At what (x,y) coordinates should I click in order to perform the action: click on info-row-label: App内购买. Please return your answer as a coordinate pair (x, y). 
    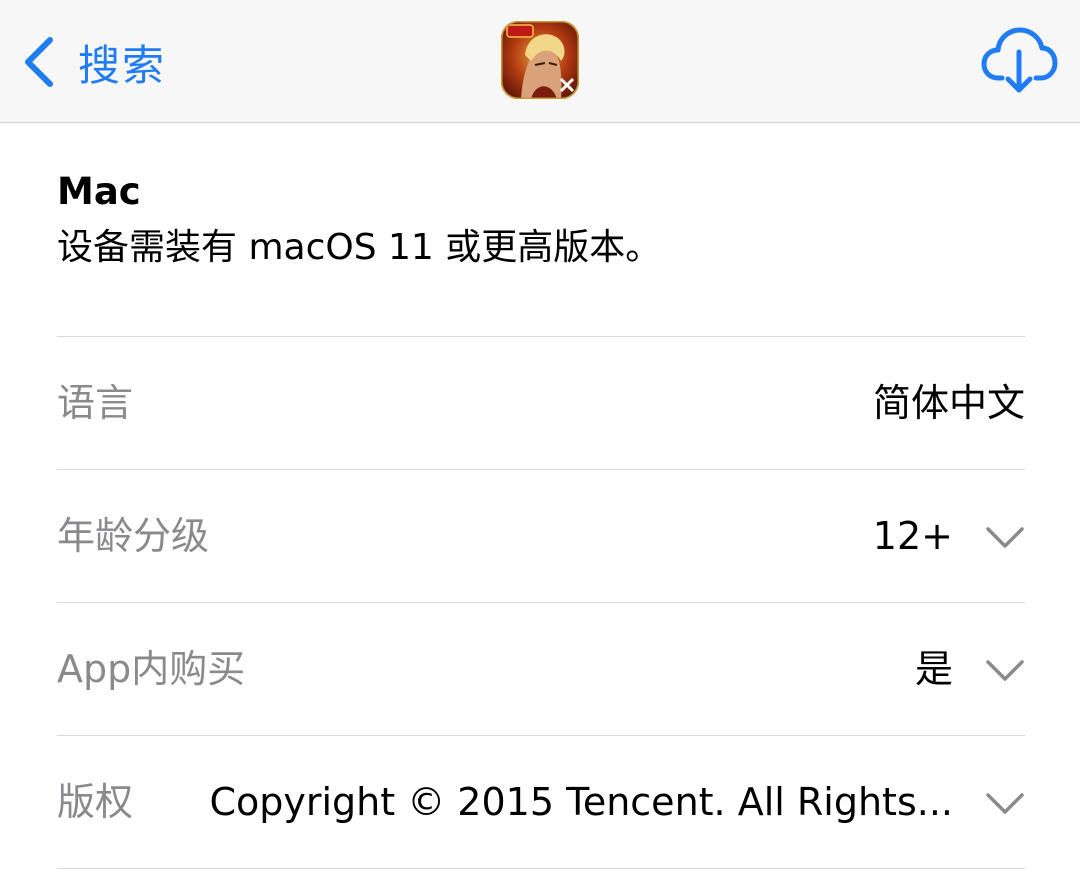
    Looking at the image, I should click on (151, 669).